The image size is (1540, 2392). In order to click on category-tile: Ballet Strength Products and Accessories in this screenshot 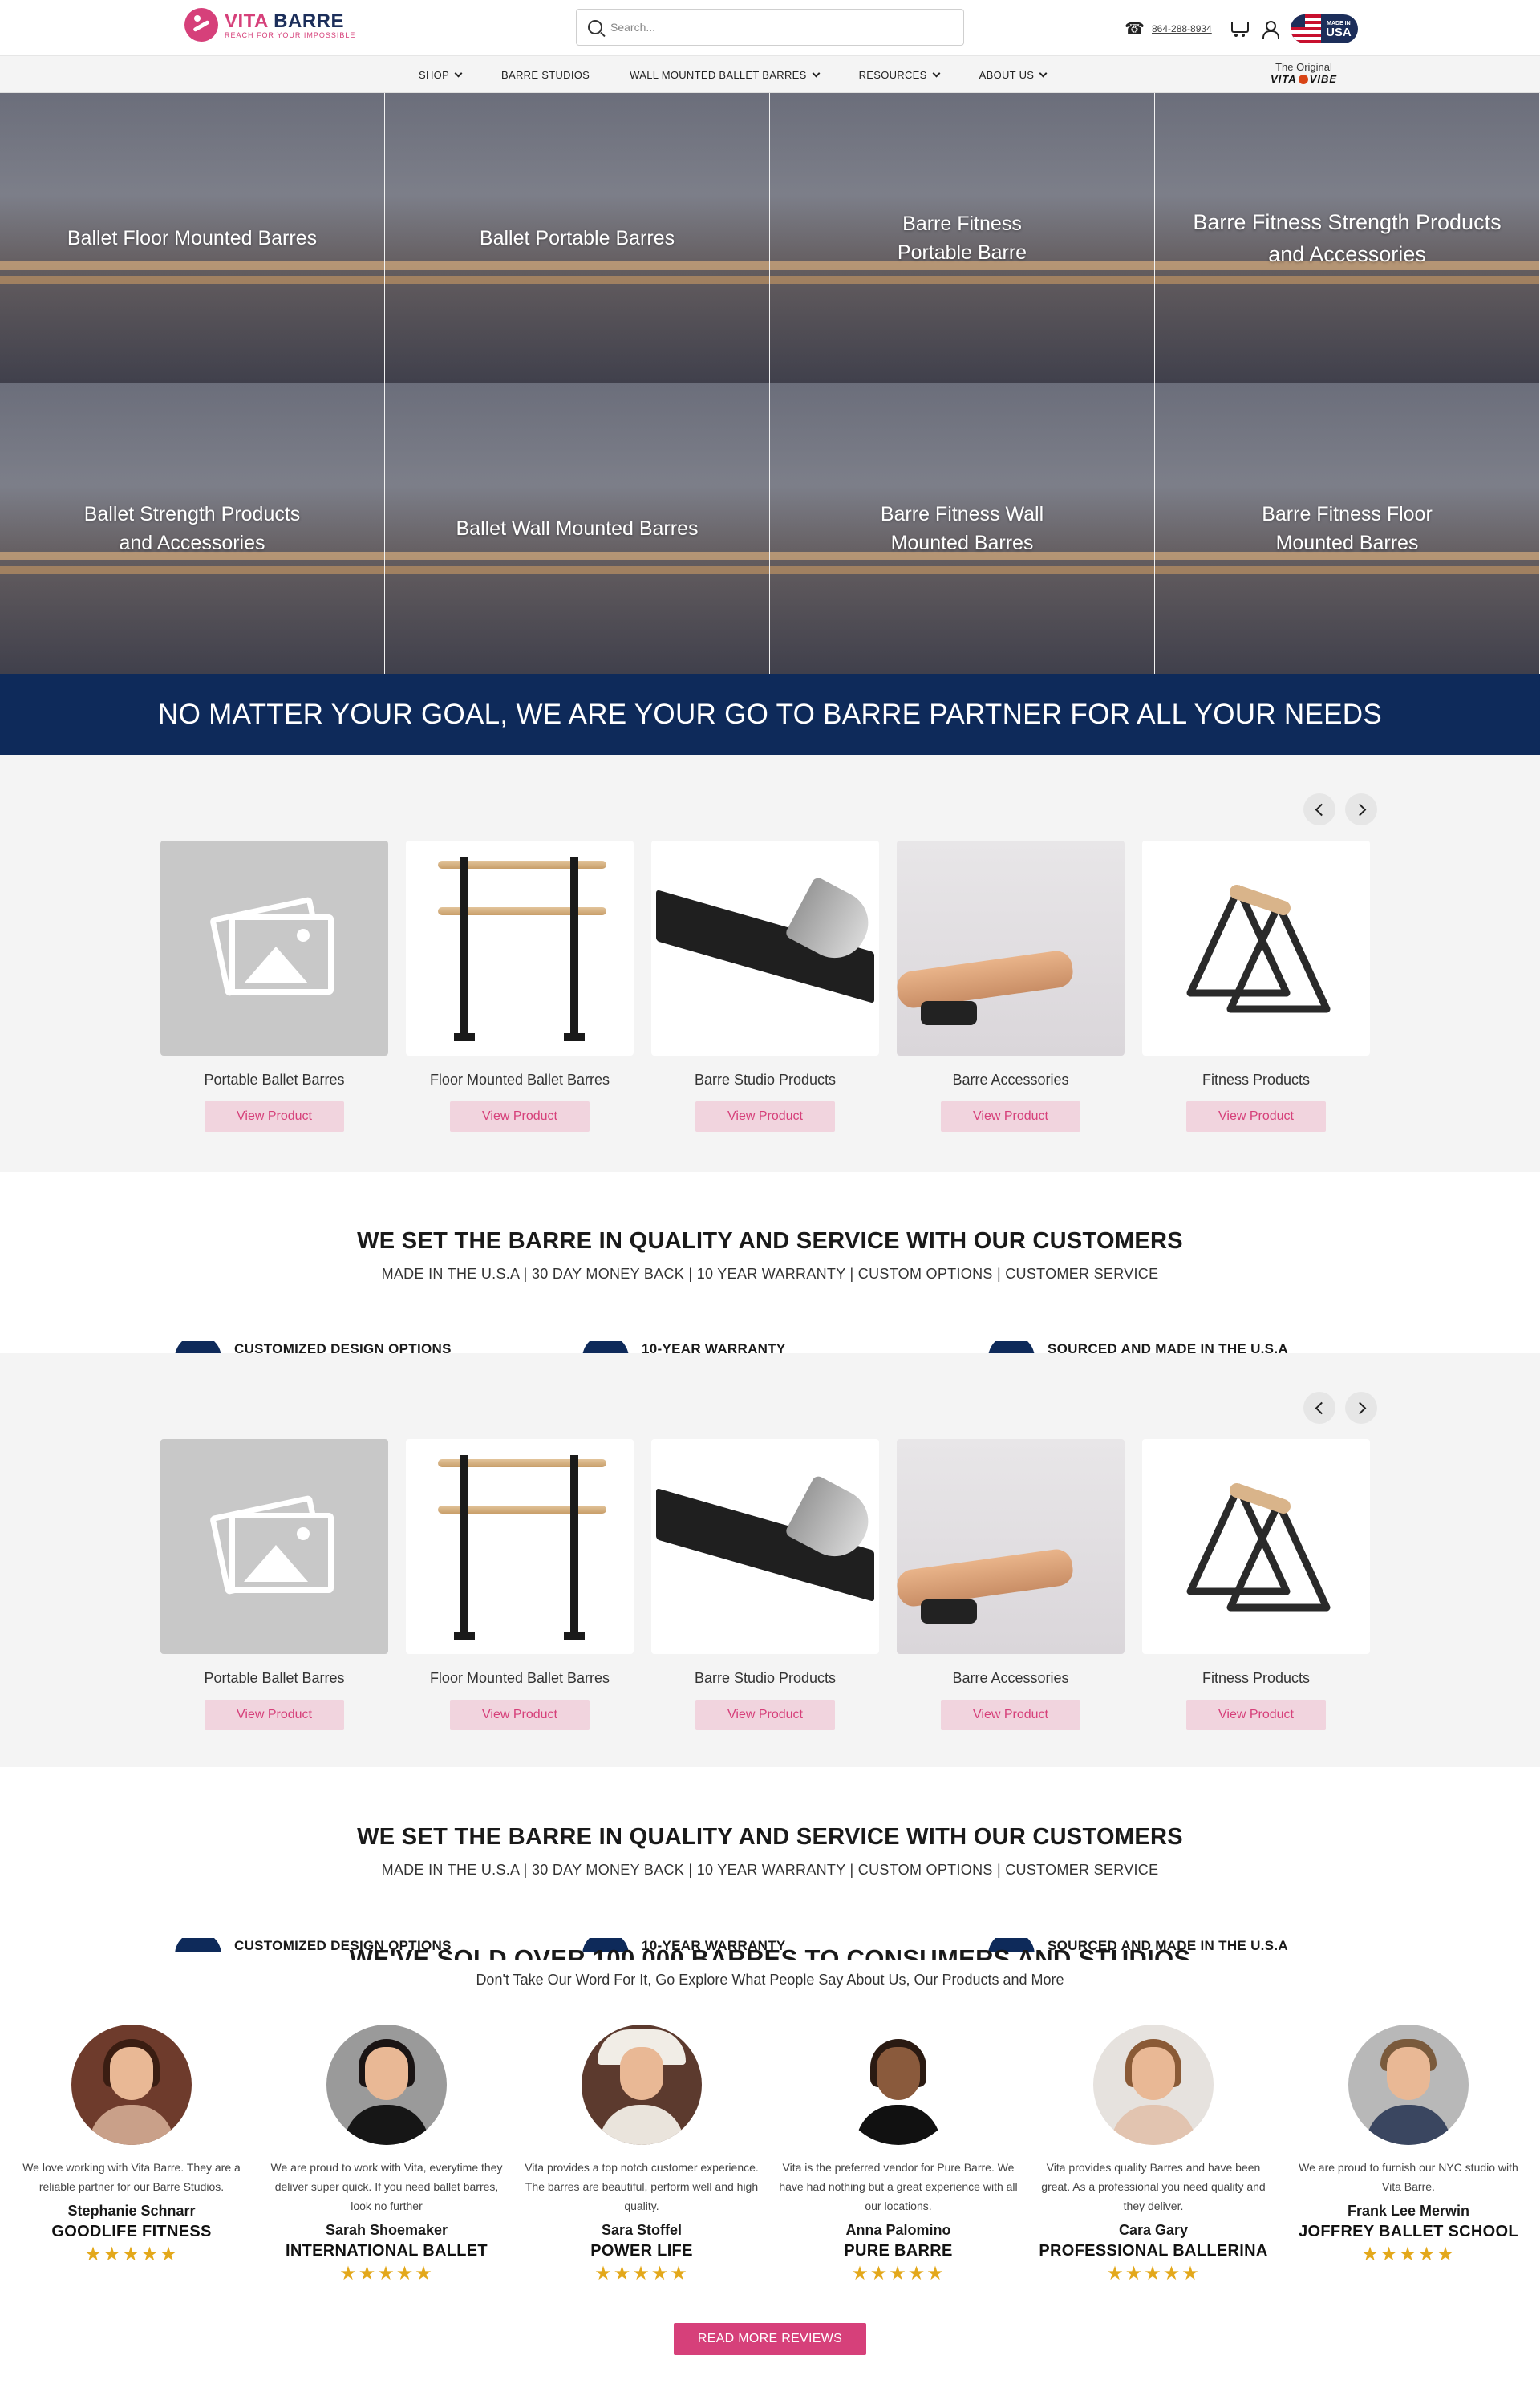, I will do `click(192, 528)`.